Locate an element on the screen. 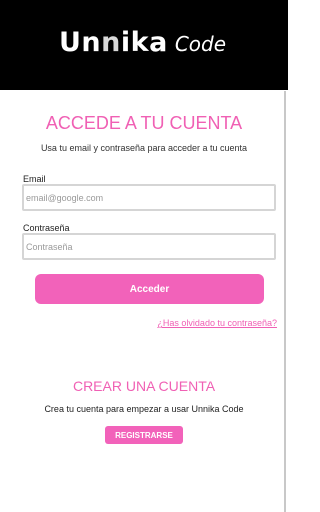 This screenshot has height=512, width=320. logo-brand: Unnika is located at coordinates (113, 42).